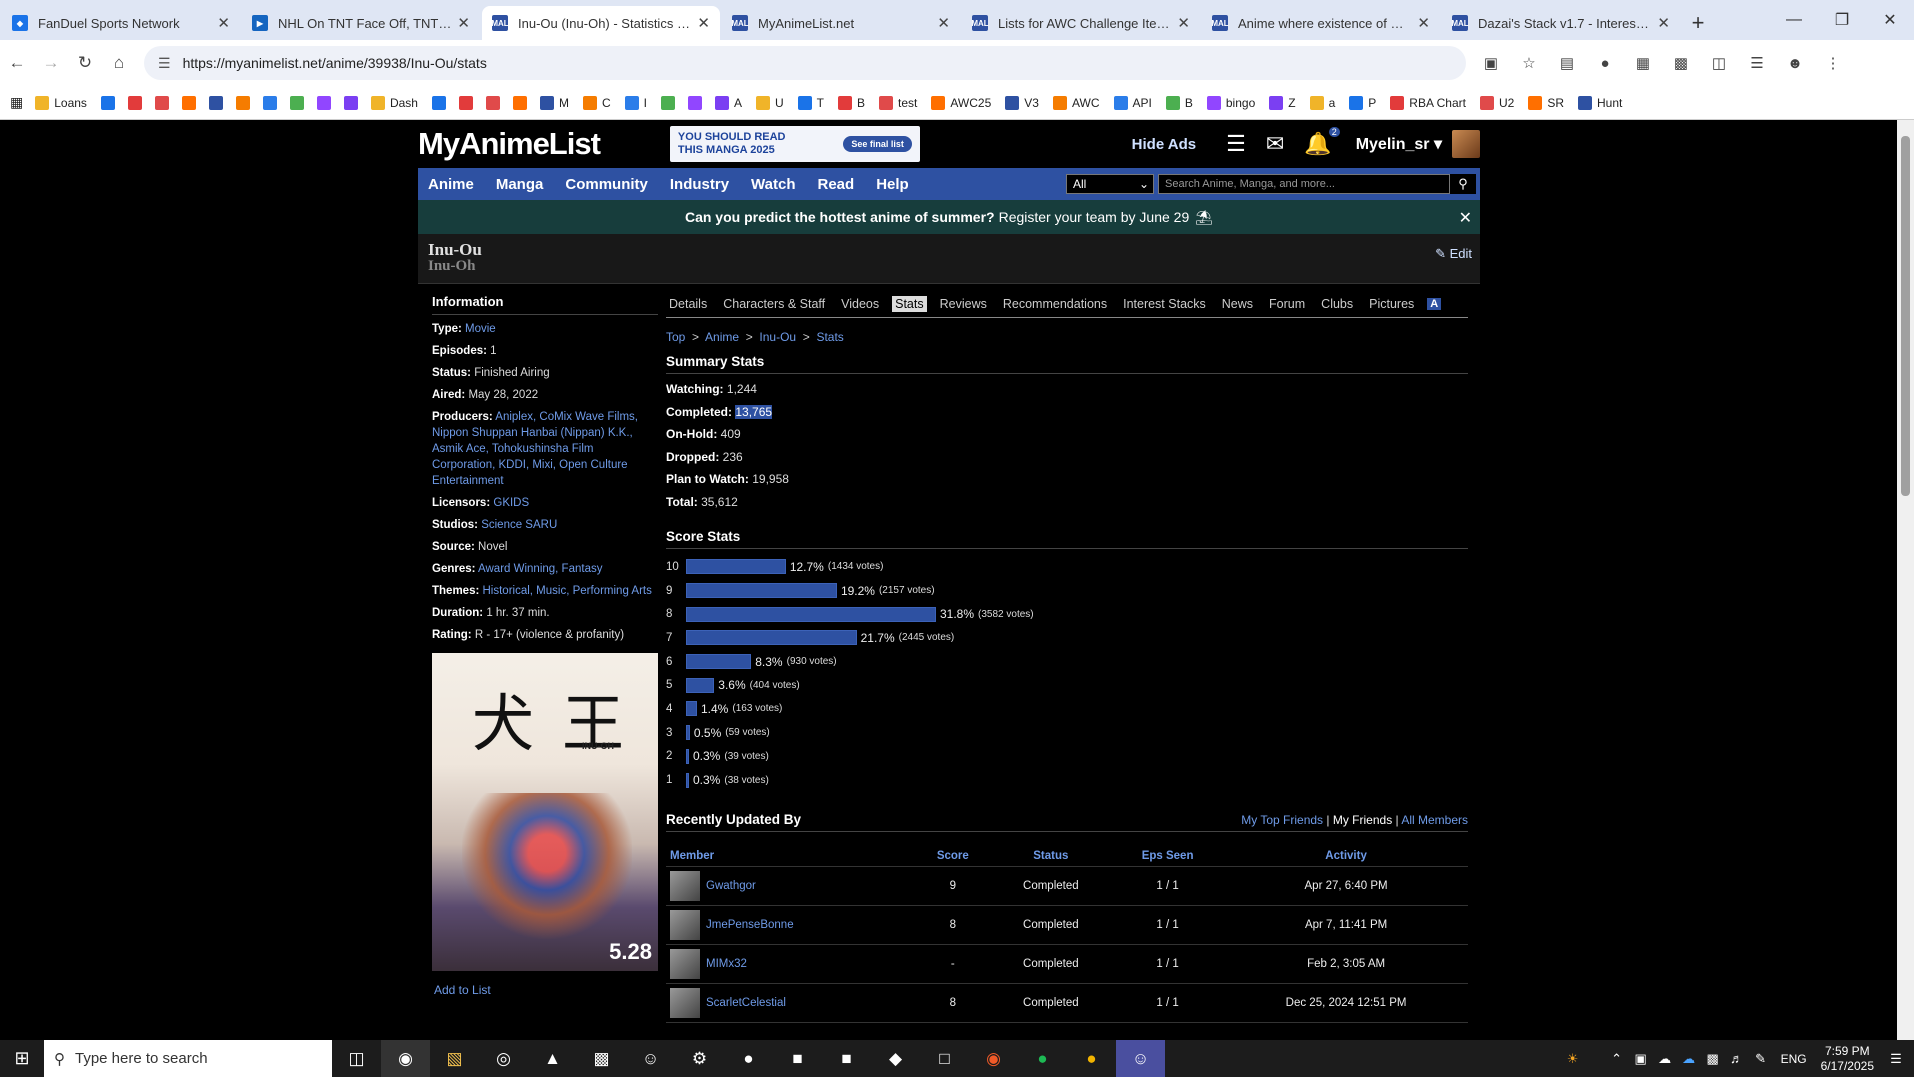 Image resolution: width=1914 pixels, height=1077 pixels. What do you see at coordinates (1132, 102) in the screenshot?
I see `bookmark-item: API` at bounding box center [1132, 102].